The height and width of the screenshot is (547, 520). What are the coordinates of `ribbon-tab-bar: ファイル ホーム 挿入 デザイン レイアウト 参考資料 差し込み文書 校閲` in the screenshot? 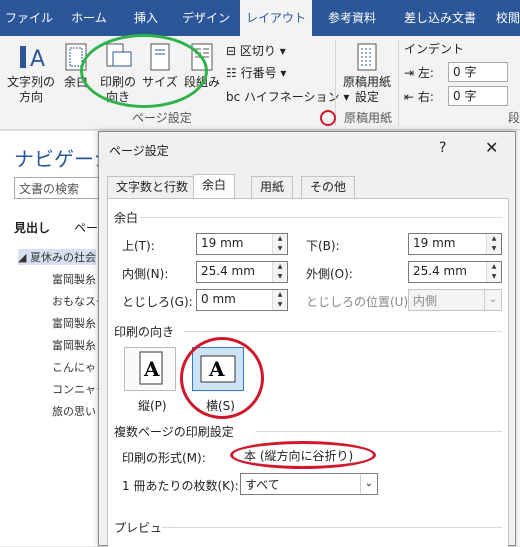 It's located at (260, 18).